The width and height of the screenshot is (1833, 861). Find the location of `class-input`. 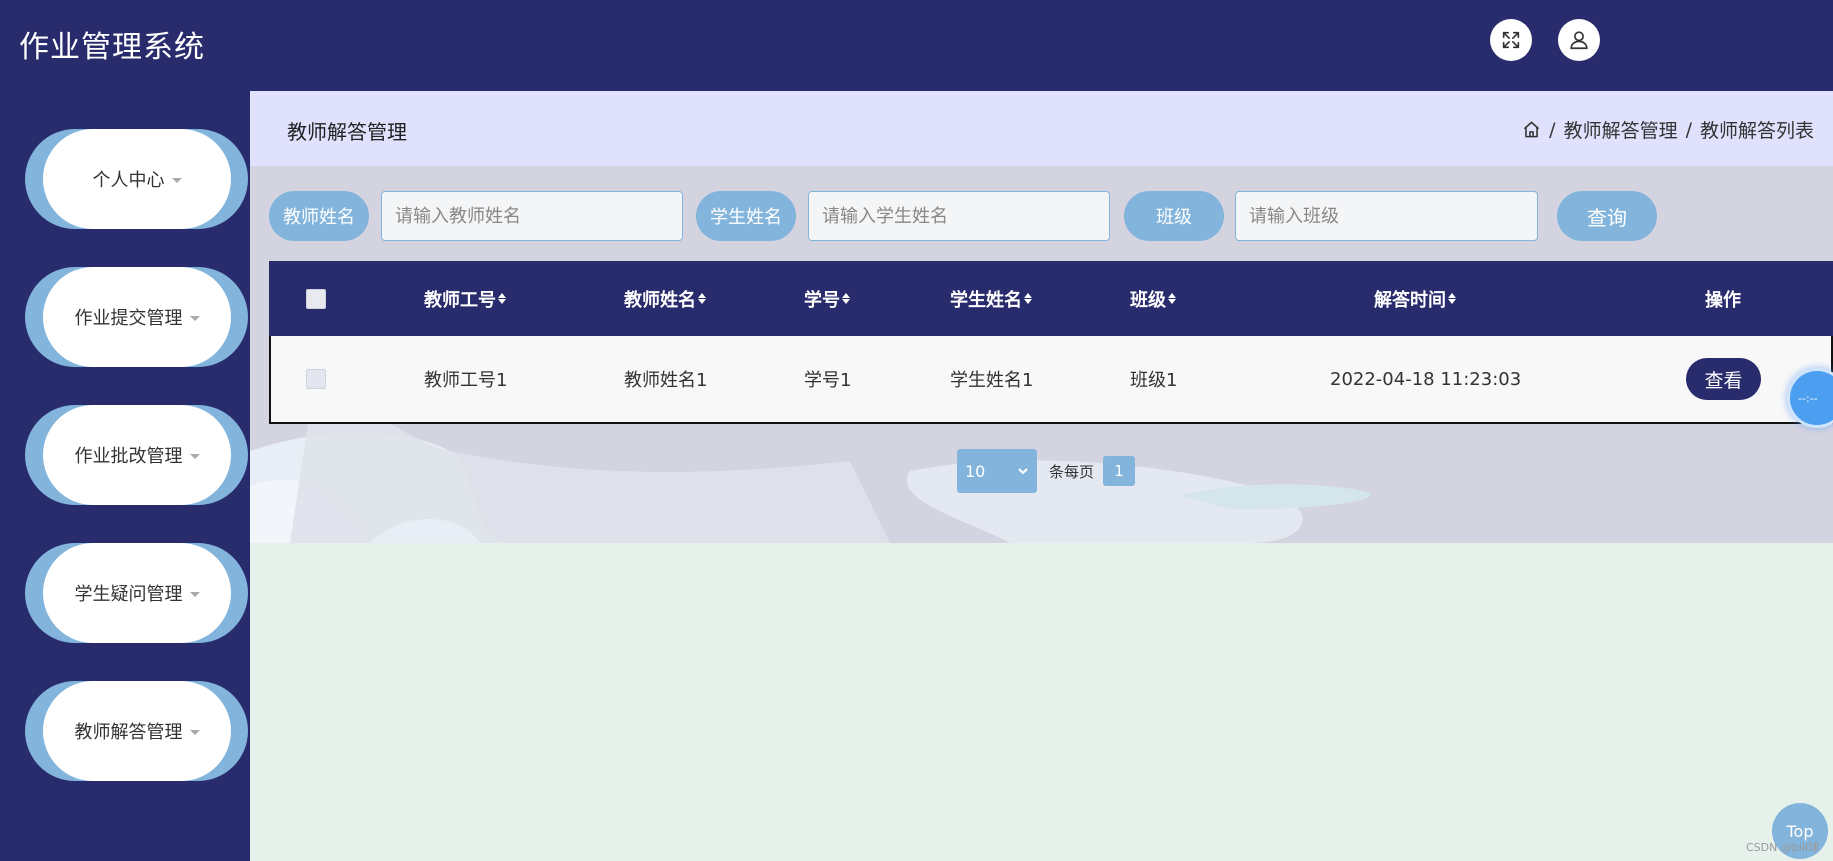

class-input is located at coordinates (1386, 216).